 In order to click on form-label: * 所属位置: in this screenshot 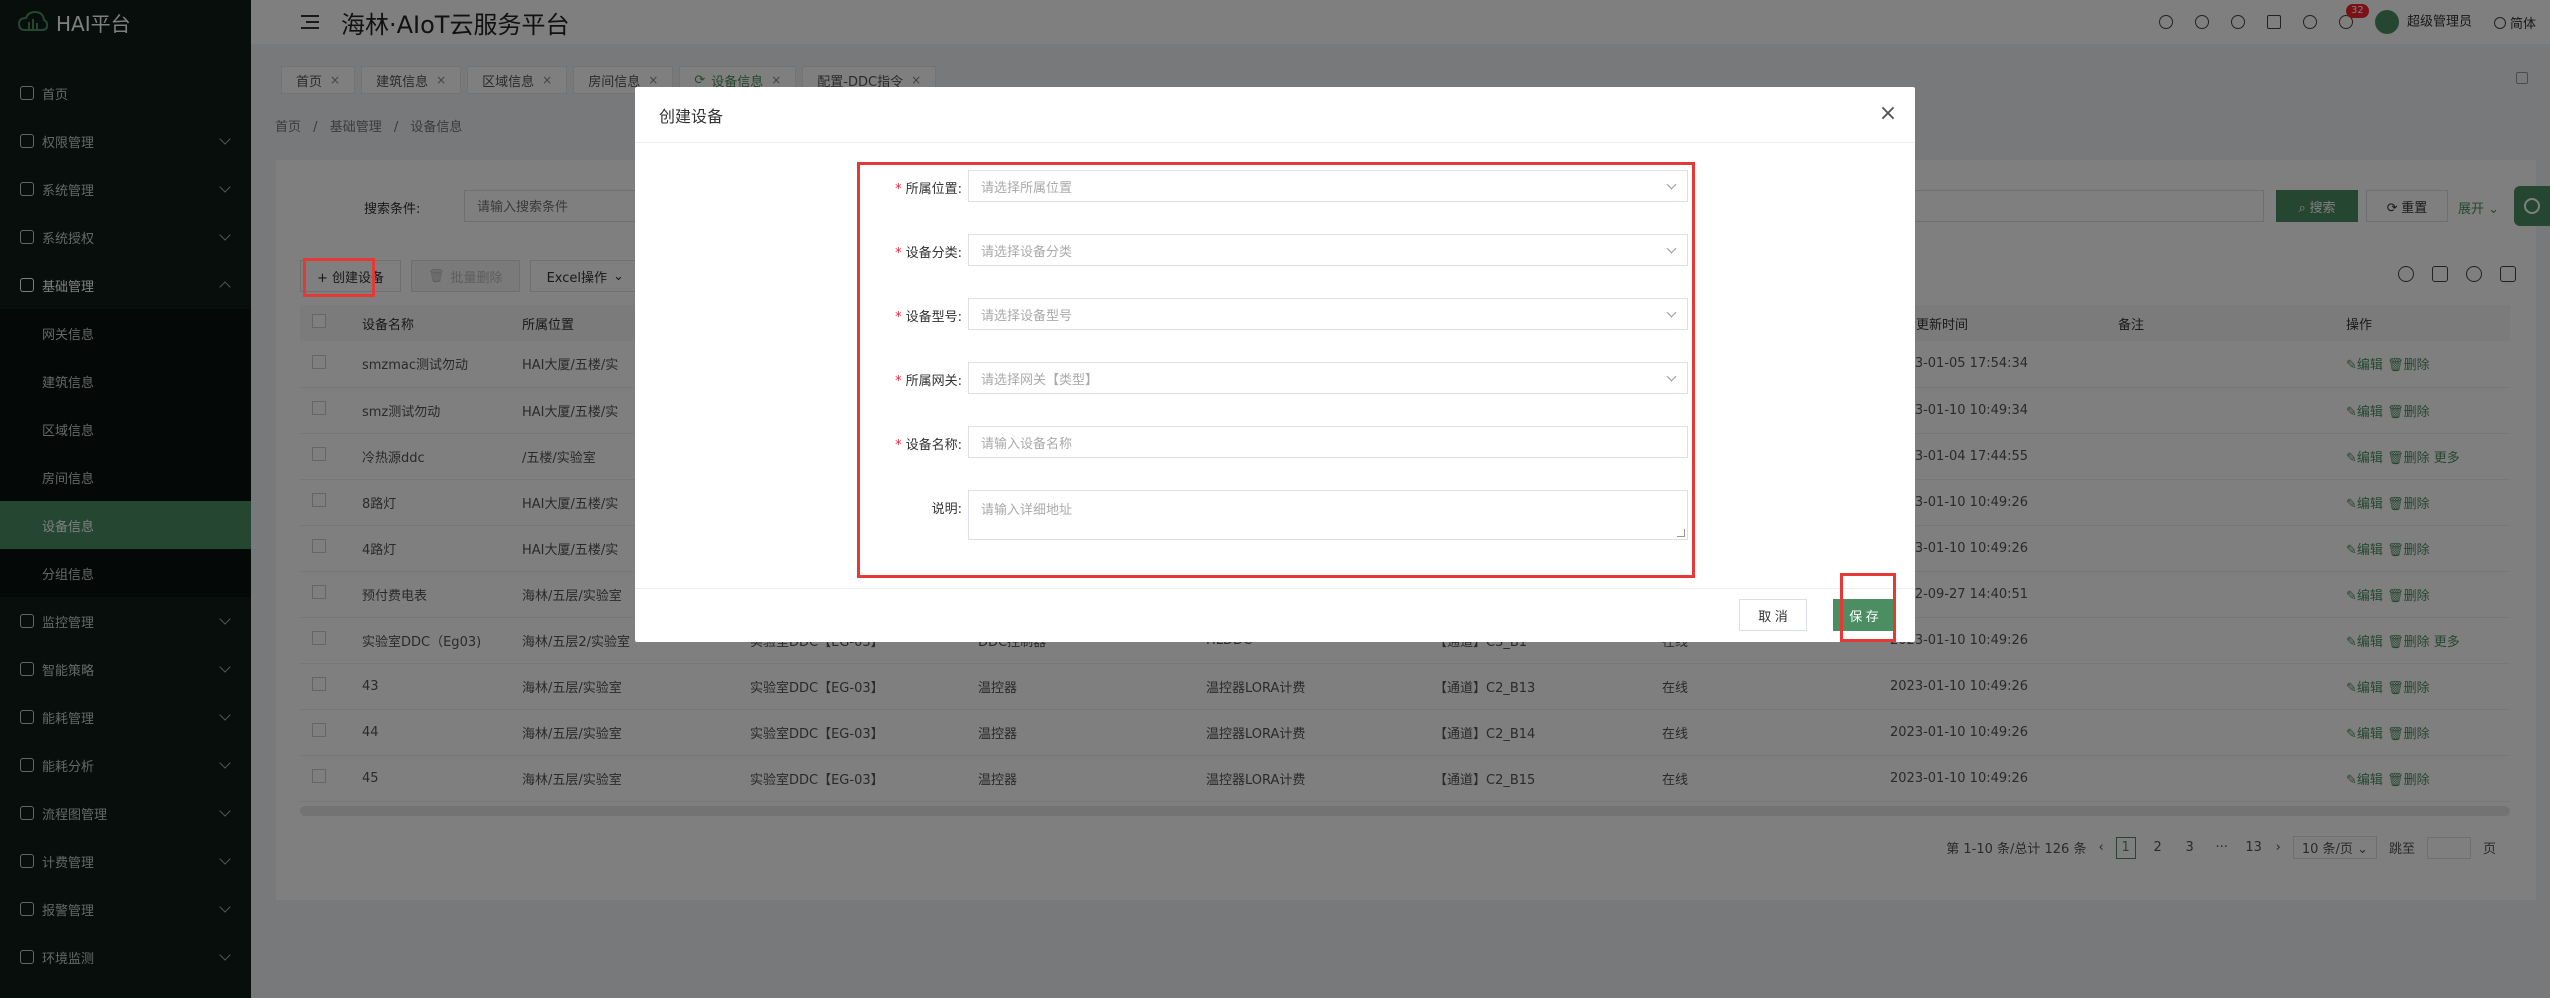, I will do `click(911, 187)`.